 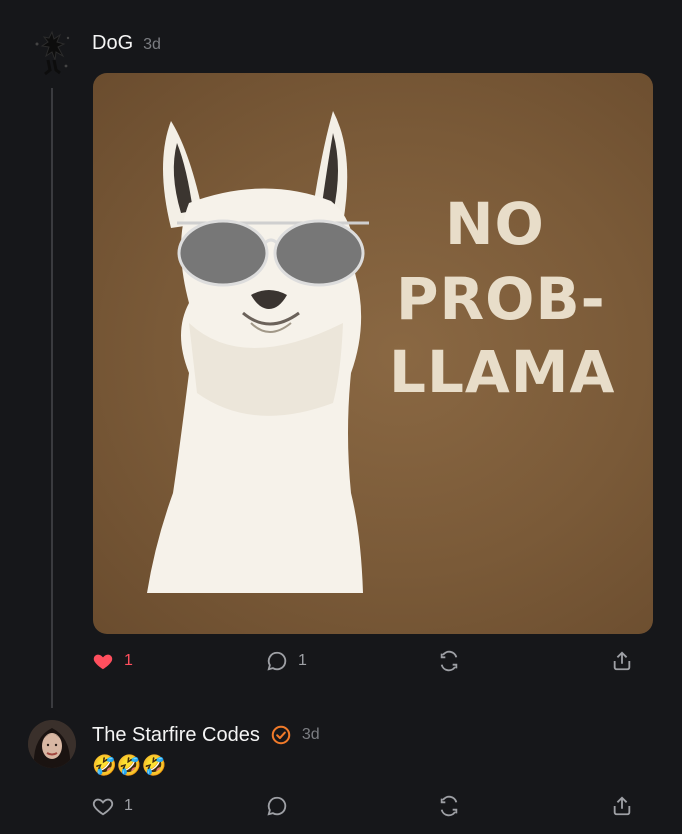 I want to click on username: The Starfire Codes, so click(x=176, y=735).